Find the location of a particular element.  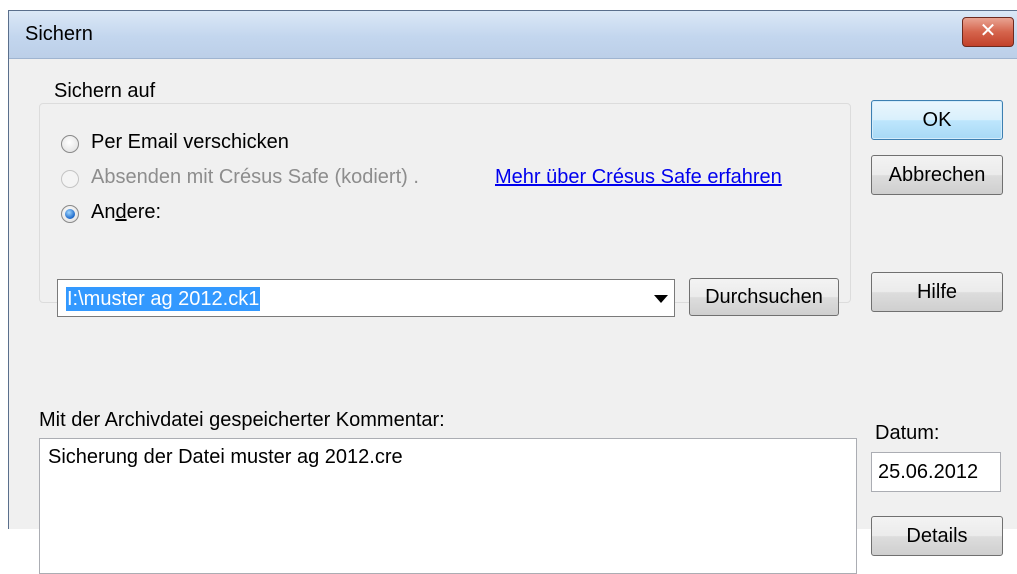

radio-cresus-safe is located at coordinates (70, 179).